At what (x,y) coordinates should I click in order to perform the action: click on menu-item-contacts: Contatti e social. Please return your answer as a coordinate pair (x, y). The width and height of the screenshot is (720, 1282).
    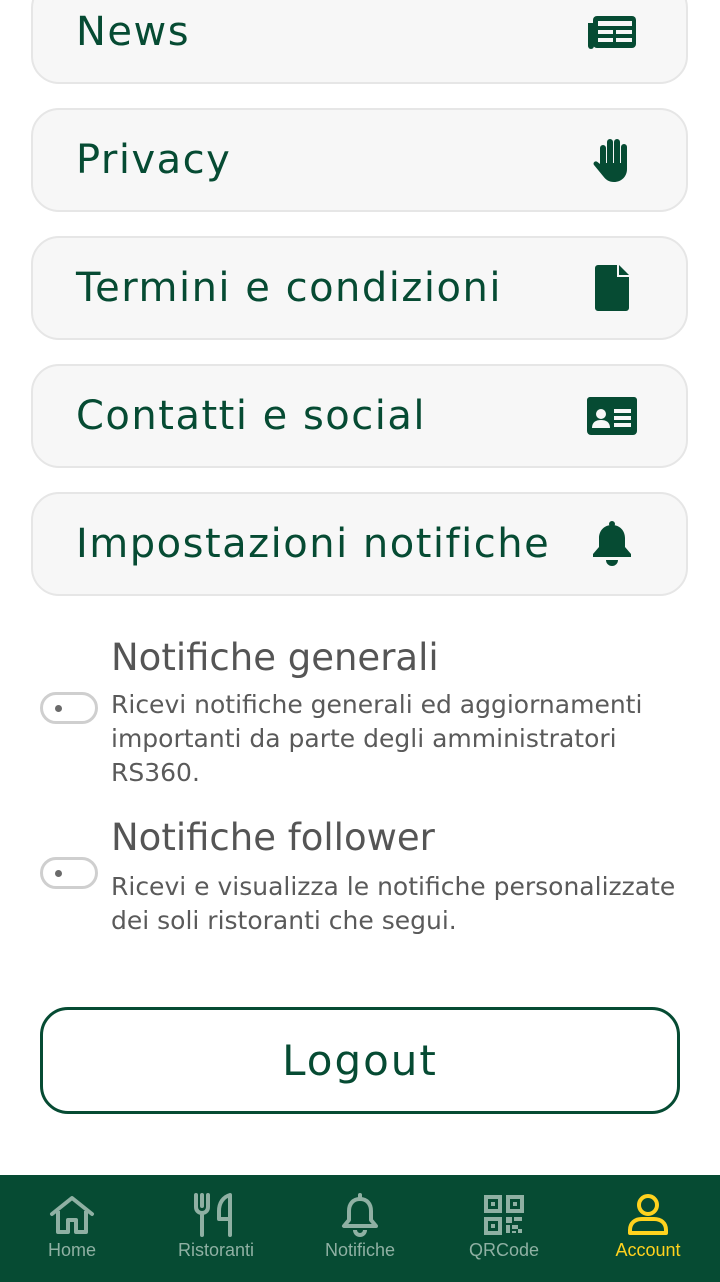
    Looking at the image, I should click on (359, 416).